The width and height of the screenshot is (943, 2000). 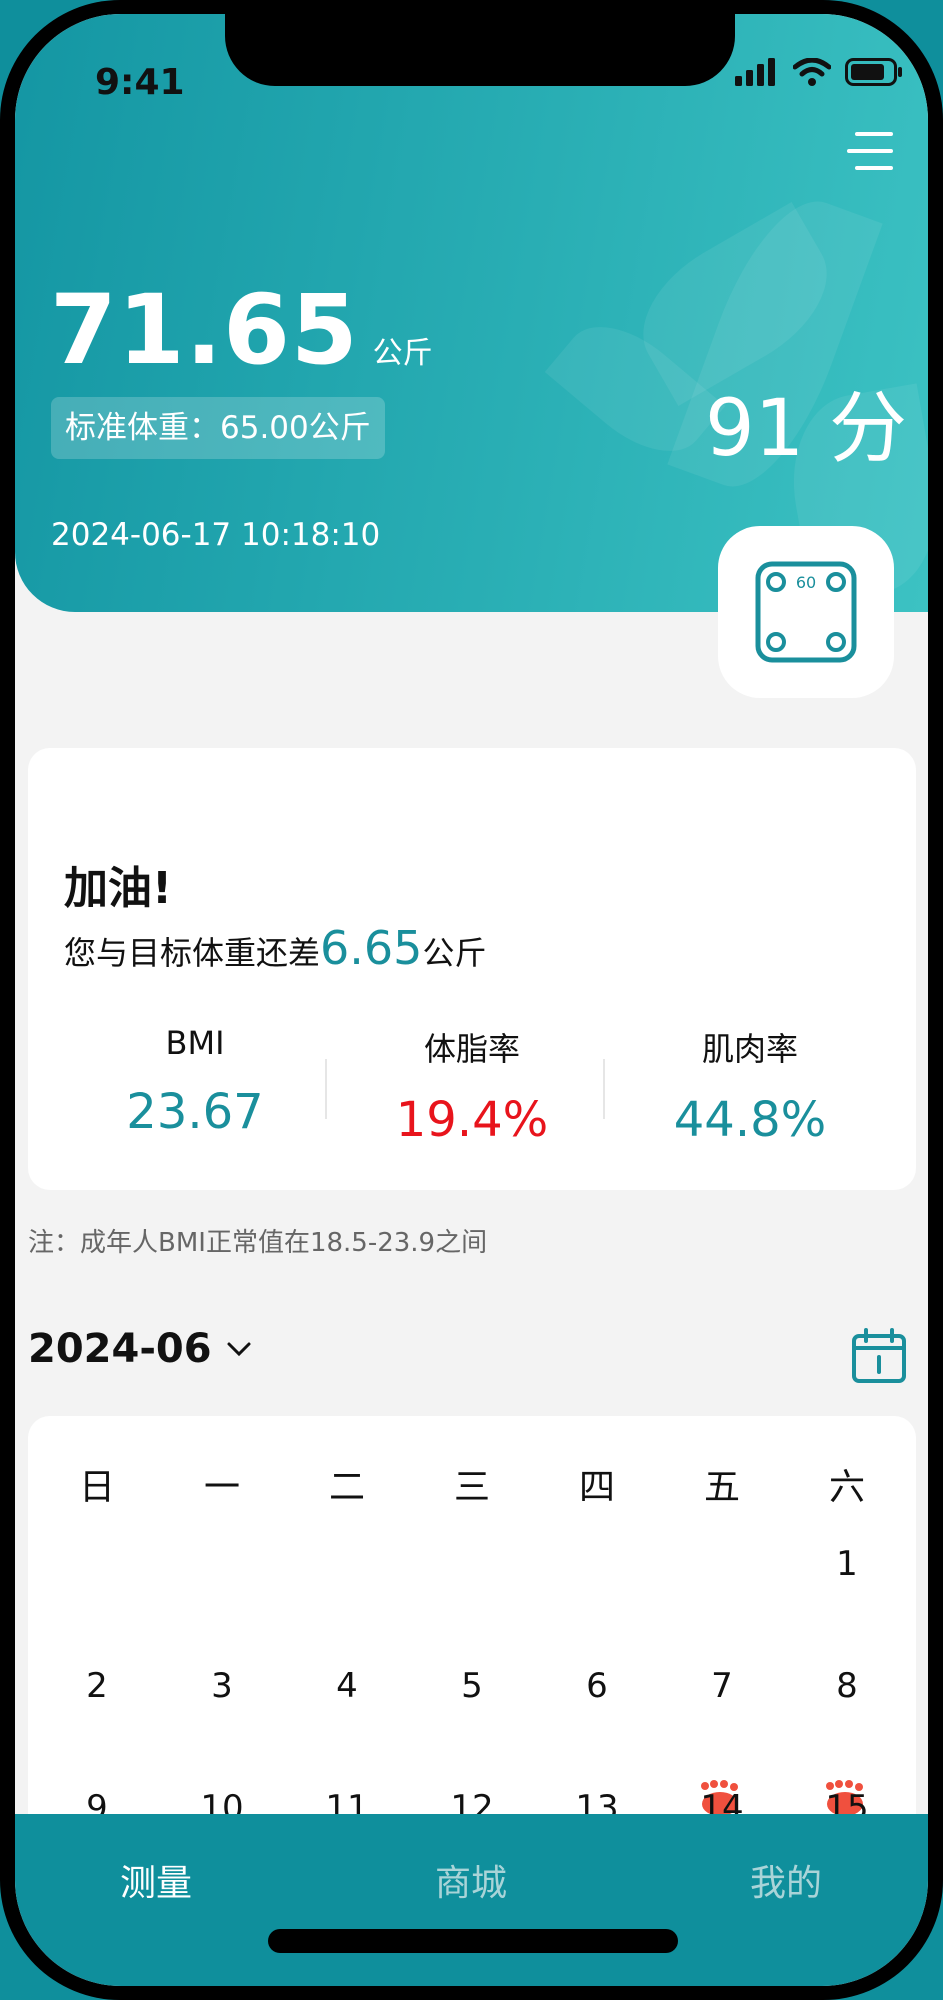 I want to click on calendar-day: 5, so click(x=472, y=1686).